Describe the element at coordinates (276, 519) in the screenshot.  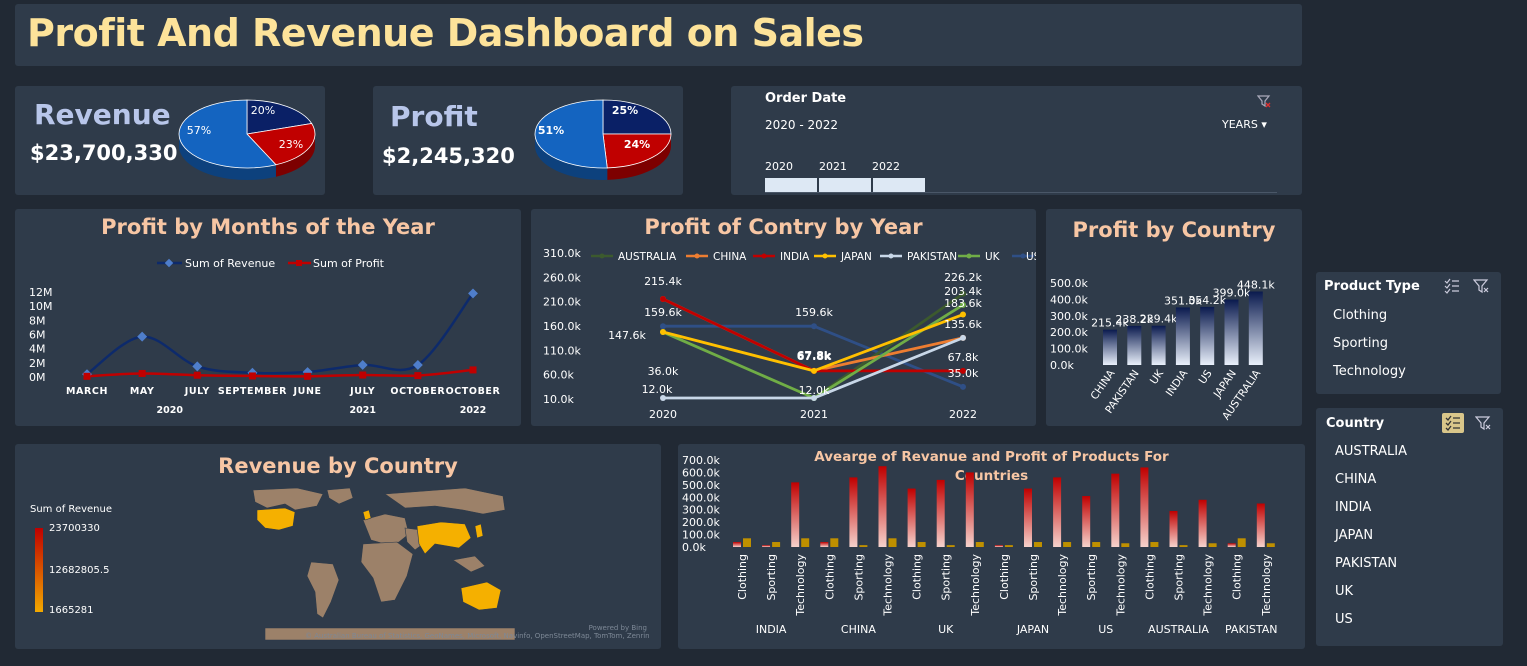
I see `us-region` at that location.